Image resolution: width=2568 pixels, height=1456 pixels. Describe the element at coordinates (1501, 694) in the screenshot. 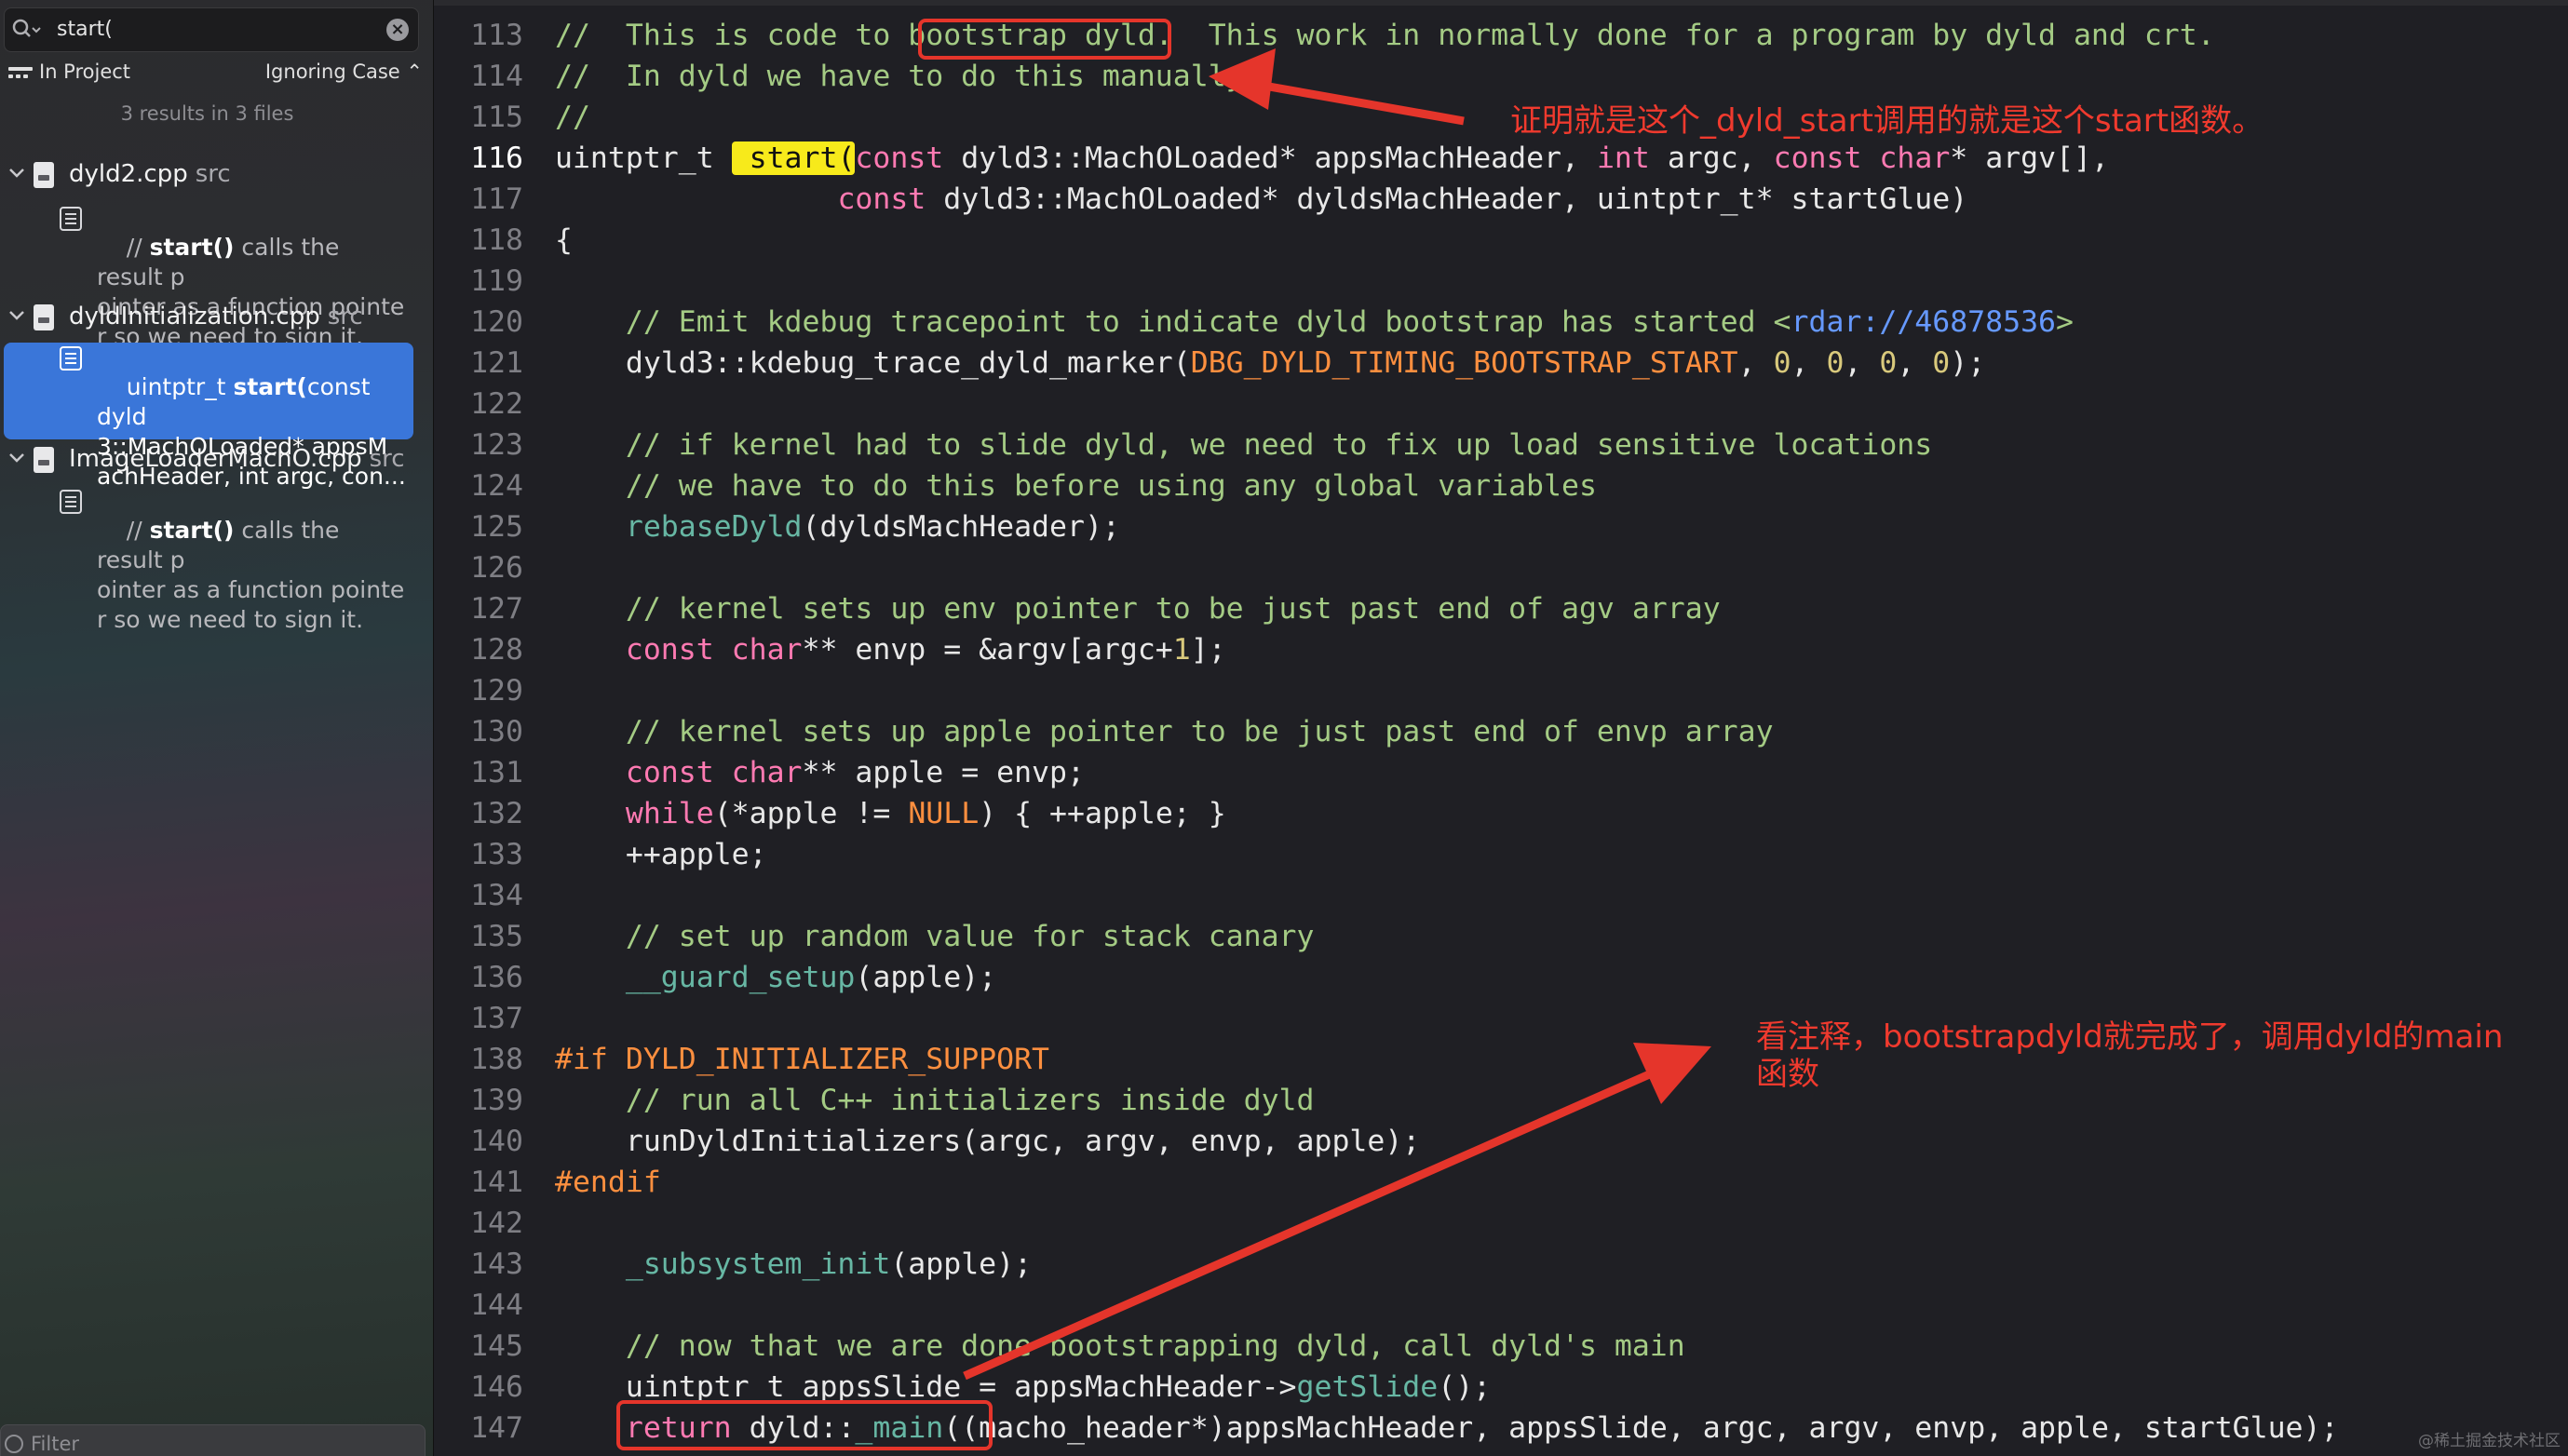

I see `code-line: 129` at that location.